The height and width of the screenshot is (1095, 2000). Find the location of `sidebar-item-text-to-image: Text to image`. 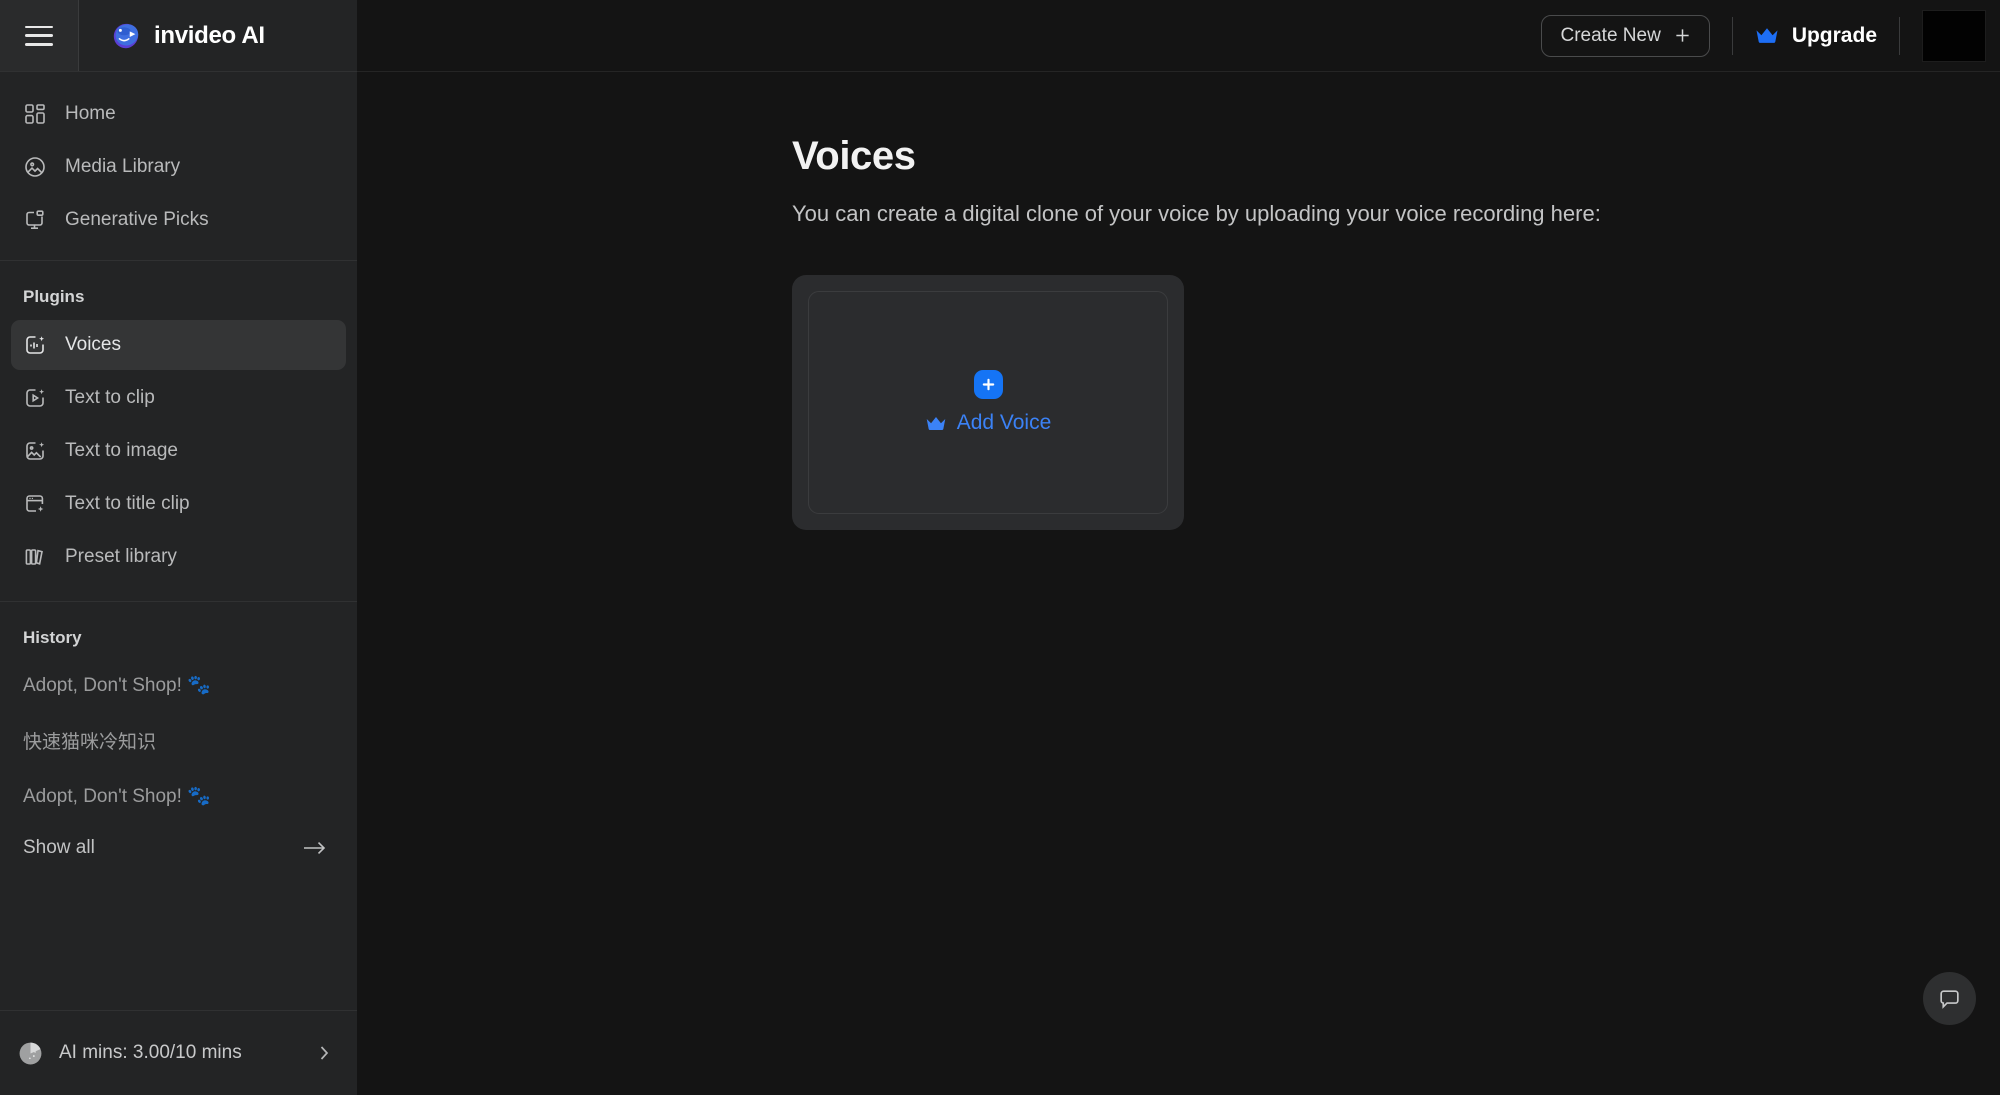

sidebar-item-text-to-image: Text to image is located at coordinates (178, 451).